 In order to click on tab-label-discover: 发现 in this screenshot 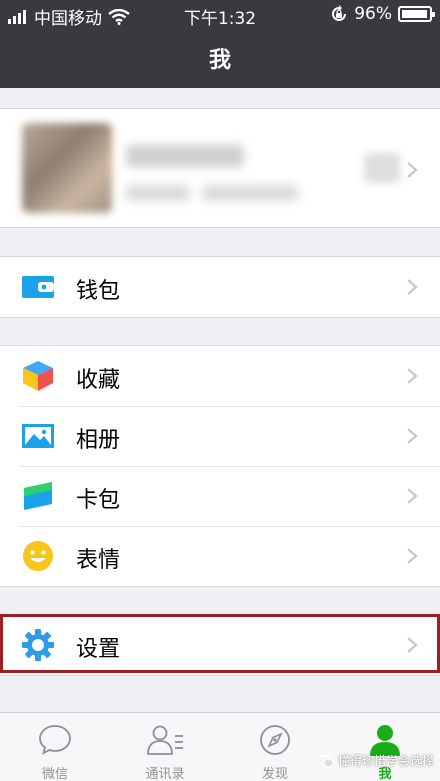, I will do `click(274, 774)`.